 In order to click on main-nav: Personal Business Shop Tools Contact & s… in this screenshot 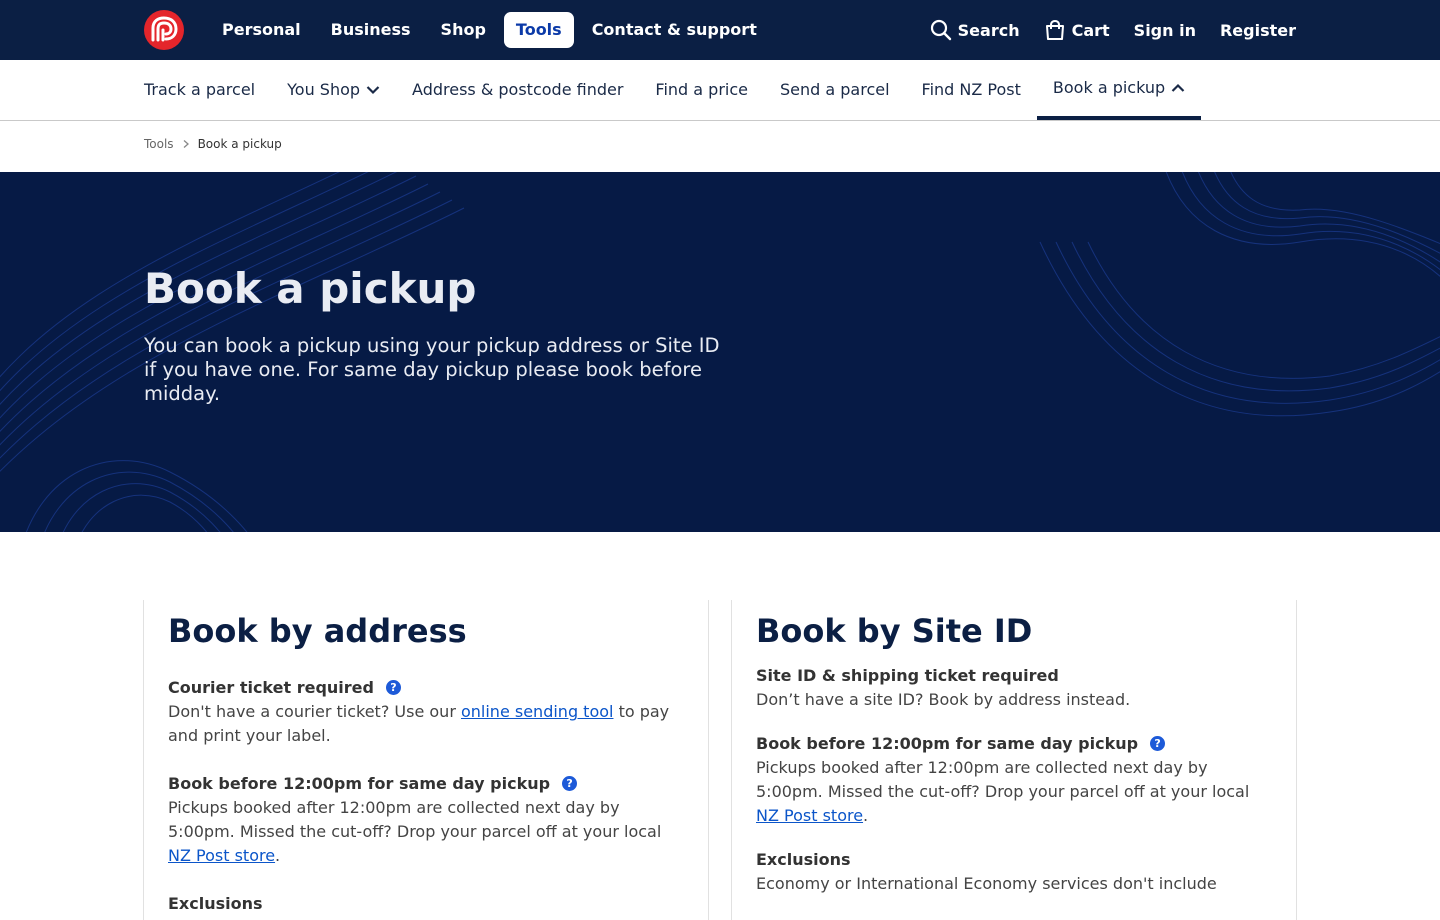, I will do `click(489, 30)`.